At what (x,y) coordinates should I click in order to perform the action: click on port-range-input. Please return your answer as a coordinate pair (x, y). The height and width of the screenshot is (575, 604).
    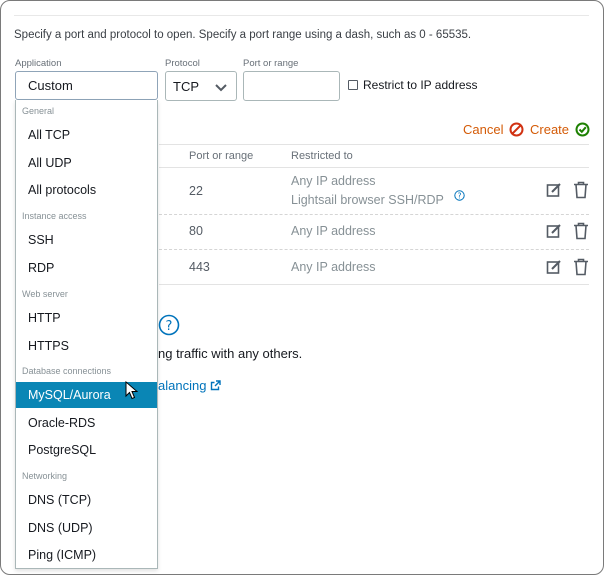
    Looking at the image, I should click on (291, 86).